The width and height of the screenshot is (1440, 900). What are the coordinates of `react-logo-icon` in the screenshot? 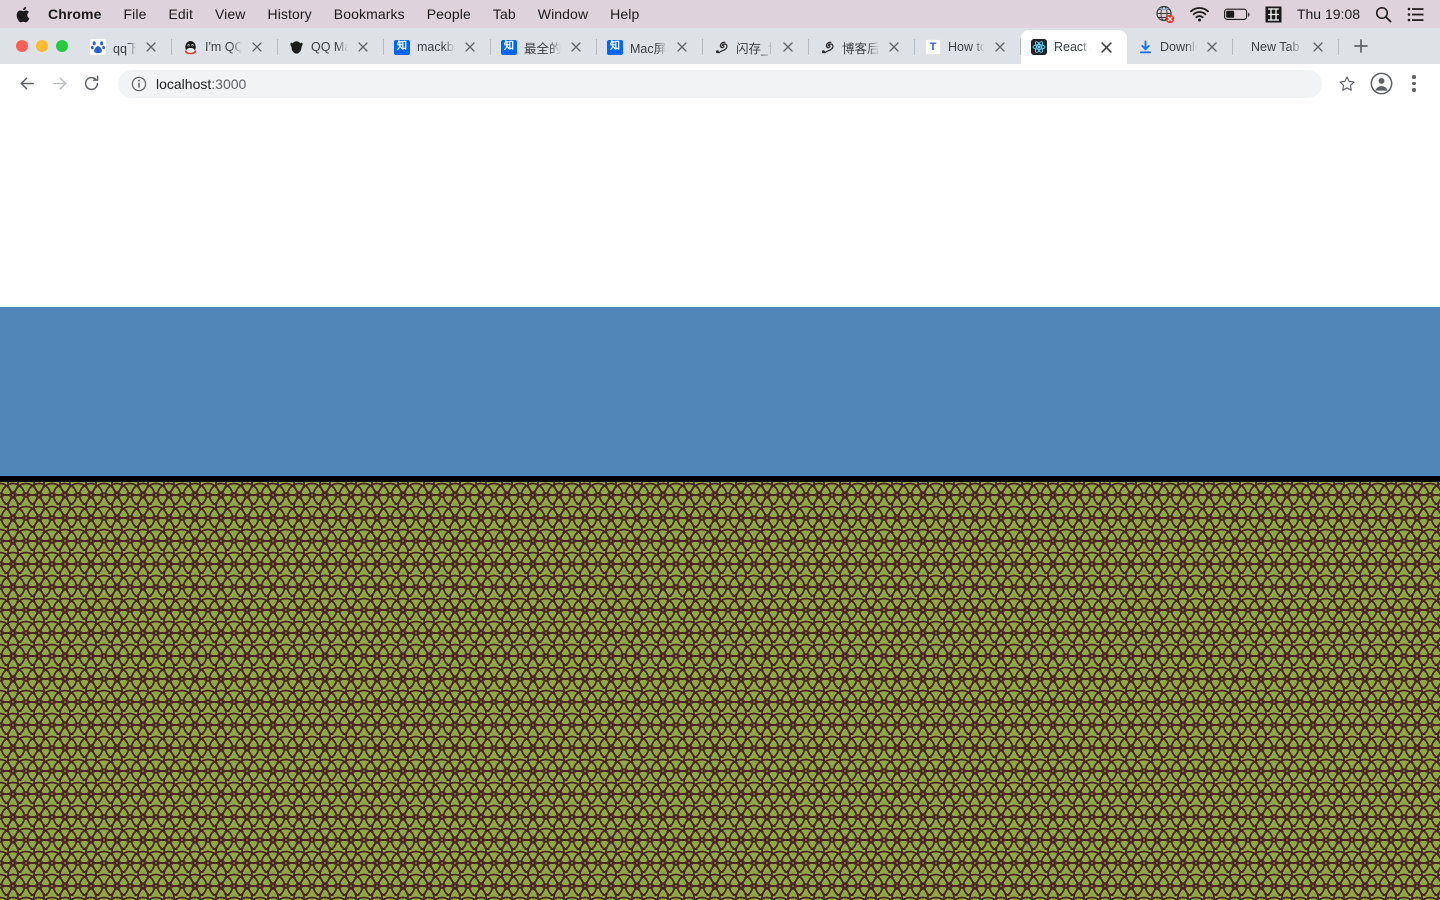 It's located at (1039, 47).